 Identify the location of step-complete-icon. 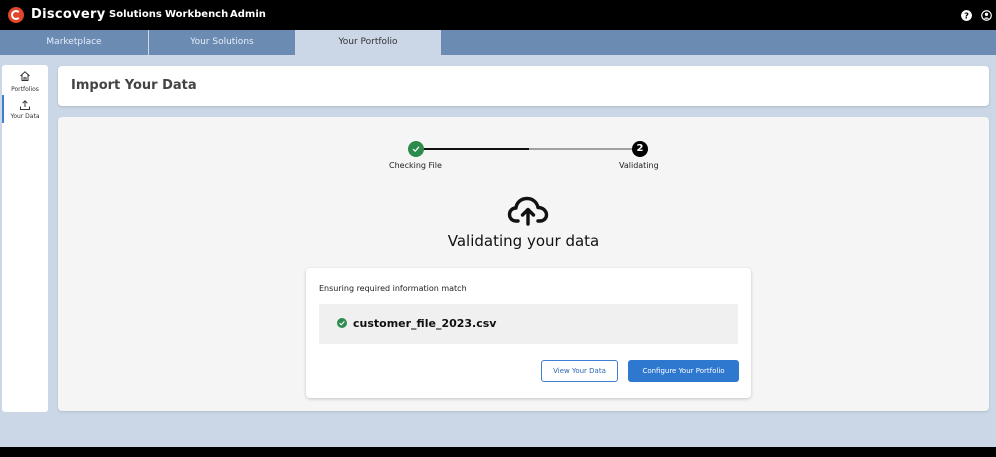
(416, 149).